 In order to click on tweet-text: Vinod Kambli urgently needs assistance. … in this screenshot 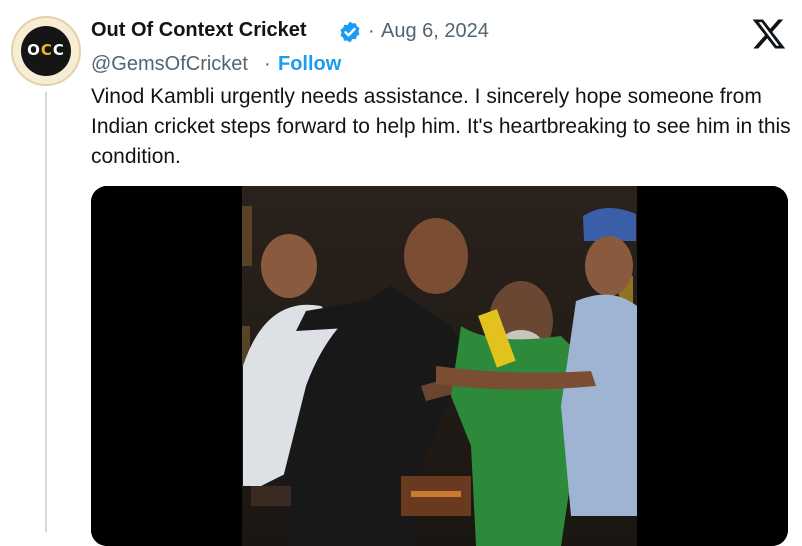, I will do `click(441, 126)`.